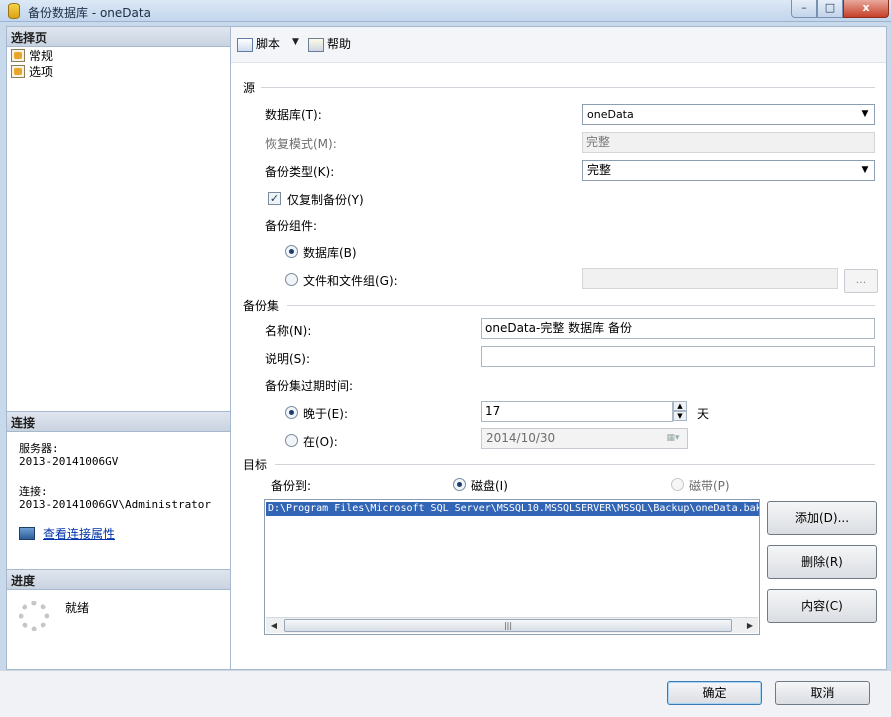  What do you see at coordinates (577, 411) in the screenshot?
I see `expire-days-input: 17` at bounding box center [577, 411].